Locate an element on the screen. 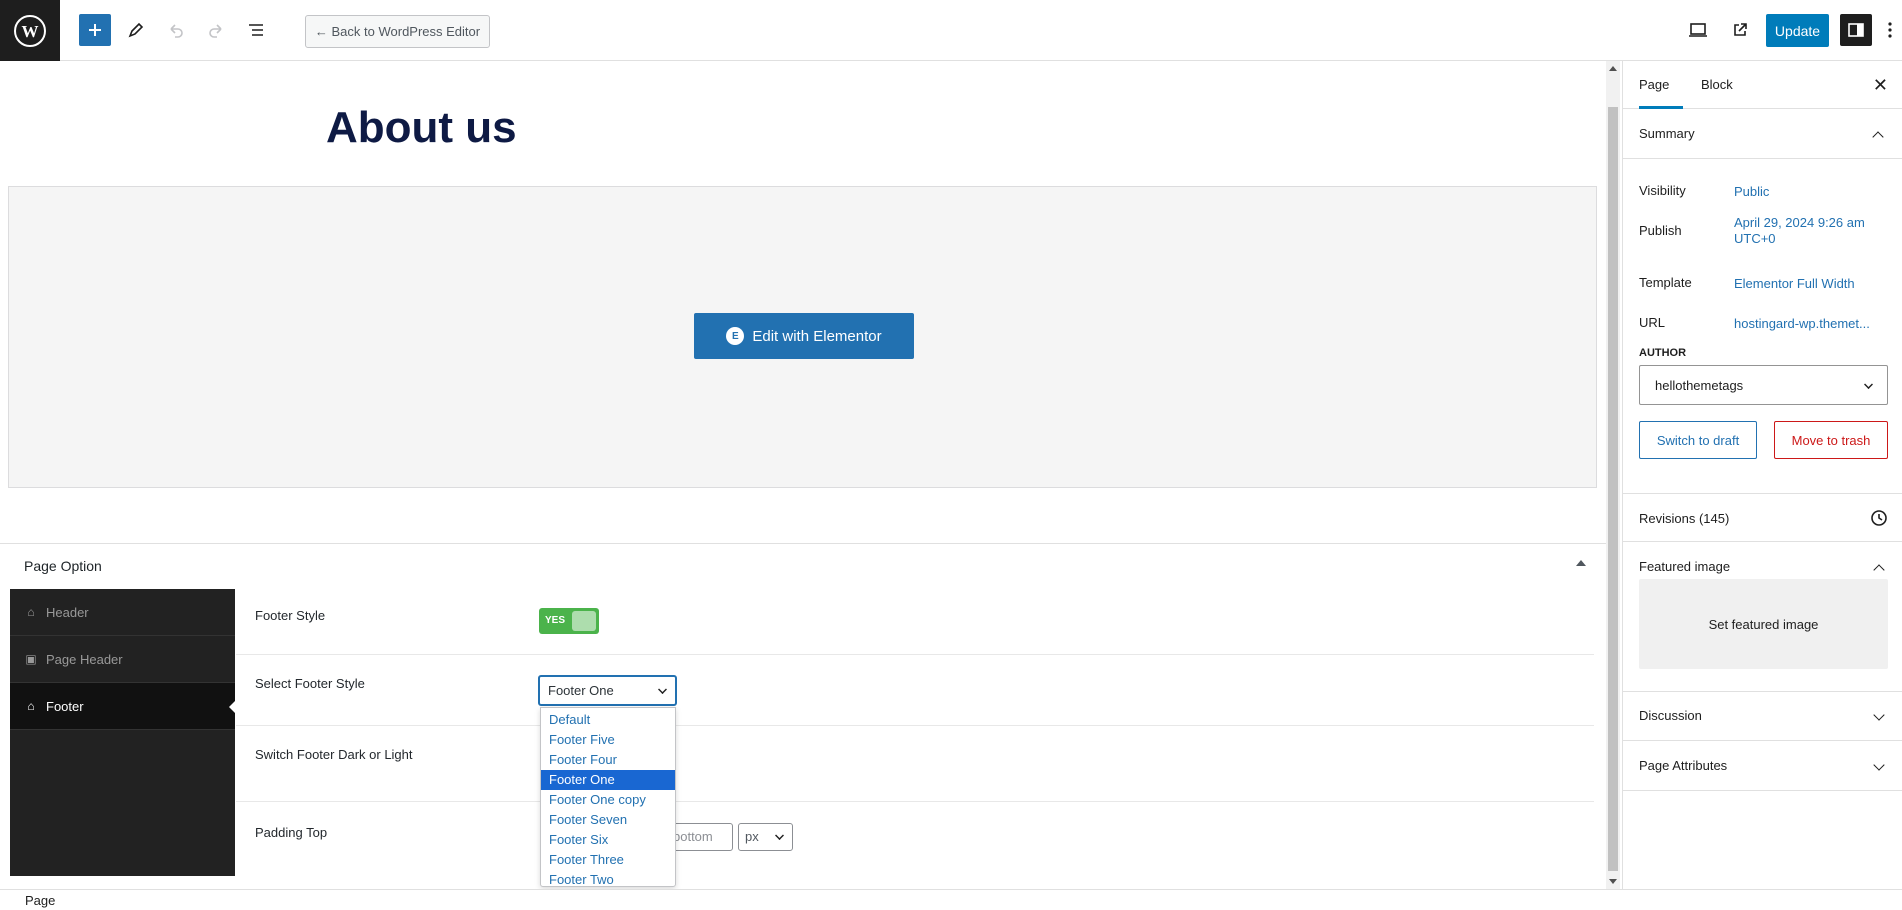 Image resolution: width=1902 pixels, height=910 pixels. canvas-scrollbar is located at coordinates (1613, 475).